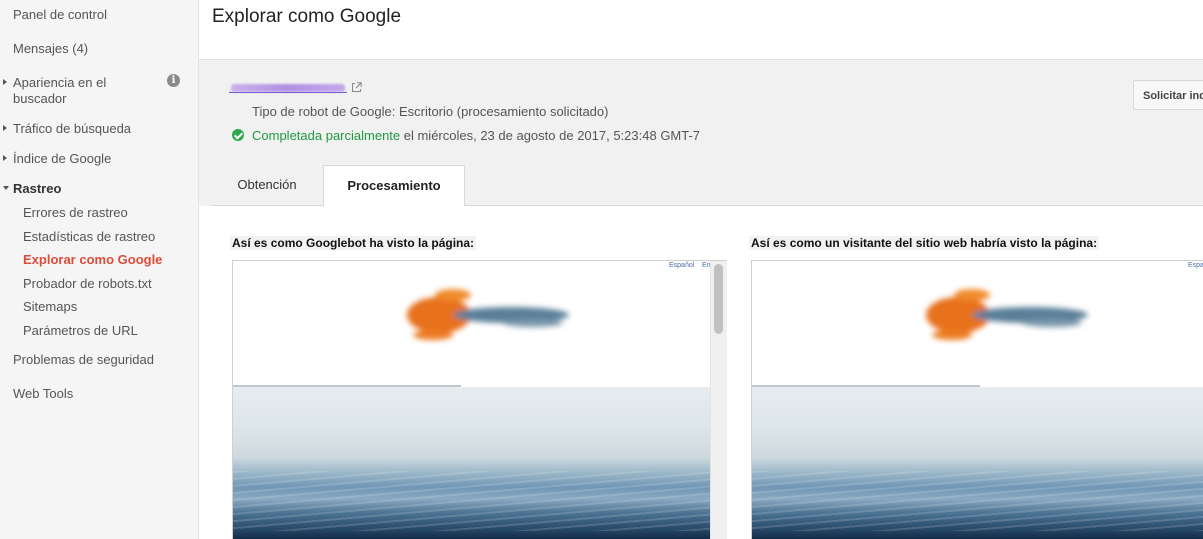 The image size is (1203, 539). Describe the element at coordinates (60, 82) in the screenshot. I see `sidebar-item-label: Apariencia en el` at that location.